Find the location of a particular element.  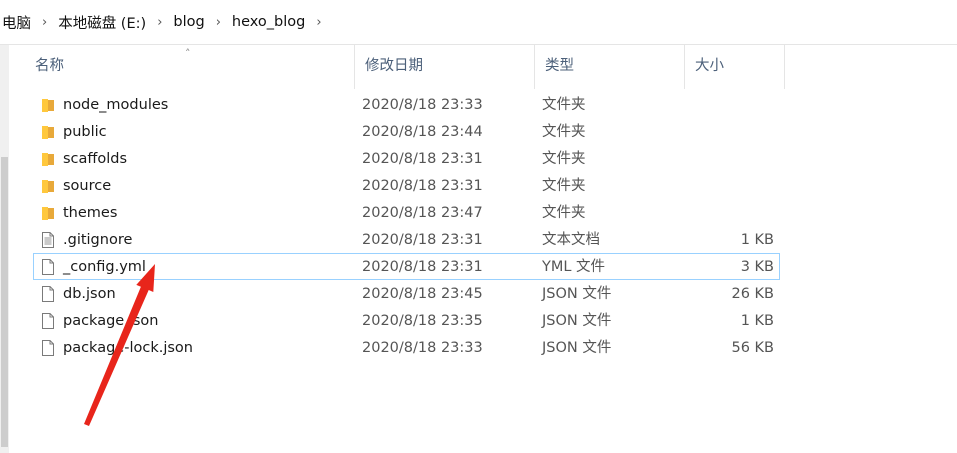

breadcrumb-item-pc: 电脑 is located at coordinates (16, 22).